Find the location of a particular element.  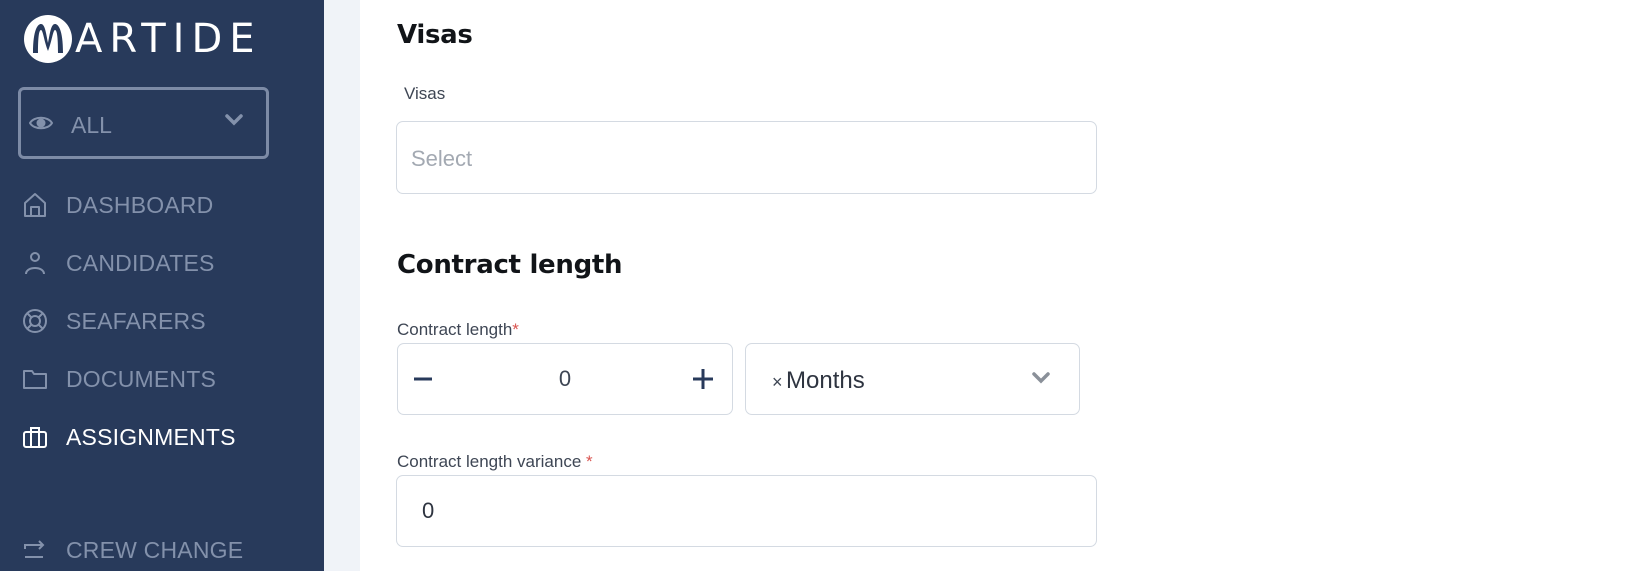

increment-button is located at coordinates (703, 379).